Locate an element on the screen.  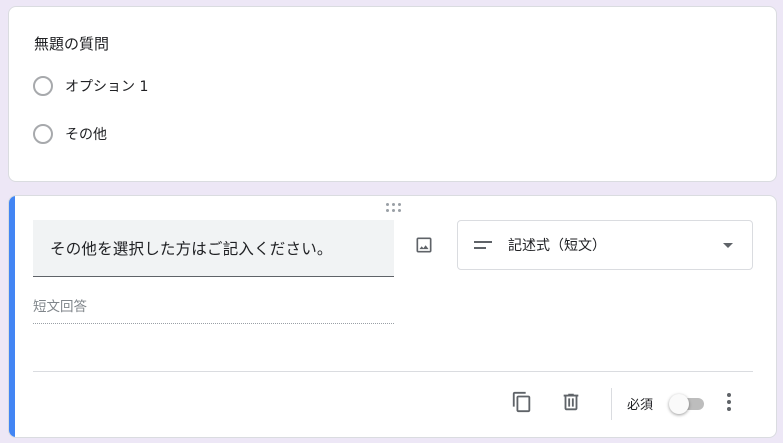
toggle-thumb is located at coordinates (679, 404).